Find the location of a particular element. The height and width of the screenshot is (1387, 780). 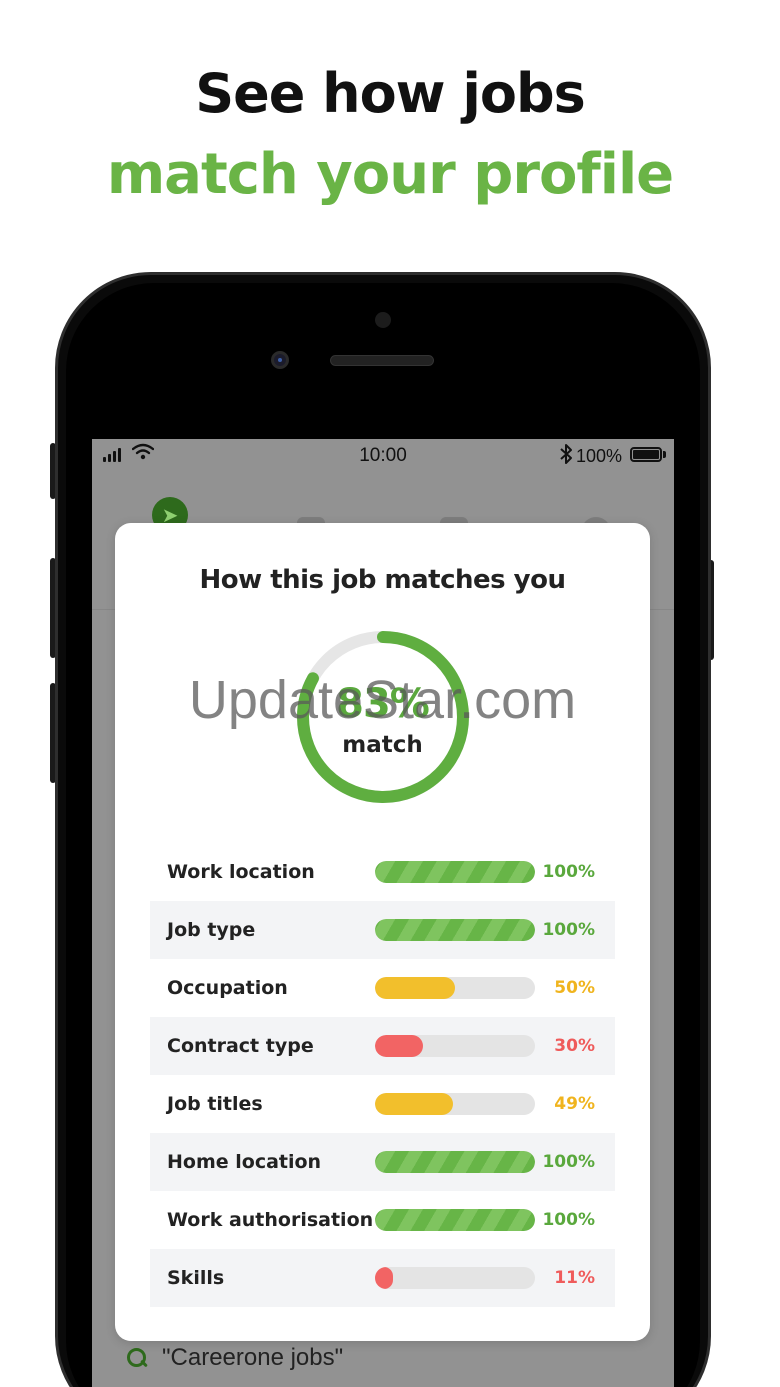

criteria-label: Contract type is located at coordinates (240, 1046).